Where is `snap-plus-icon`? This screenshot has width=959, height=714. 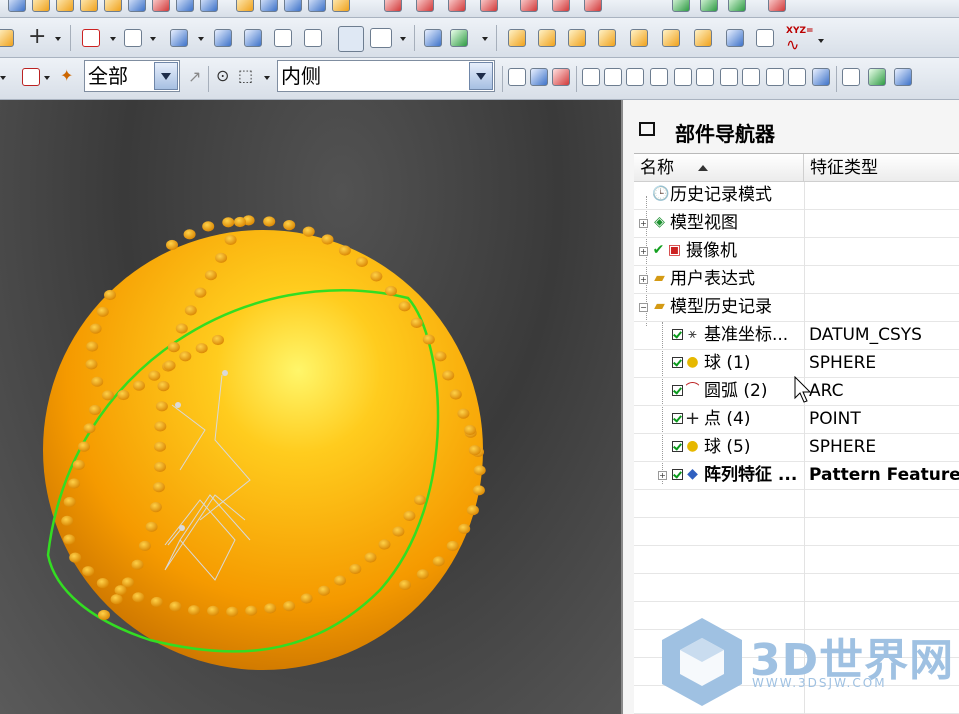
snap-plus-icon is located at coordinates (775, 77).